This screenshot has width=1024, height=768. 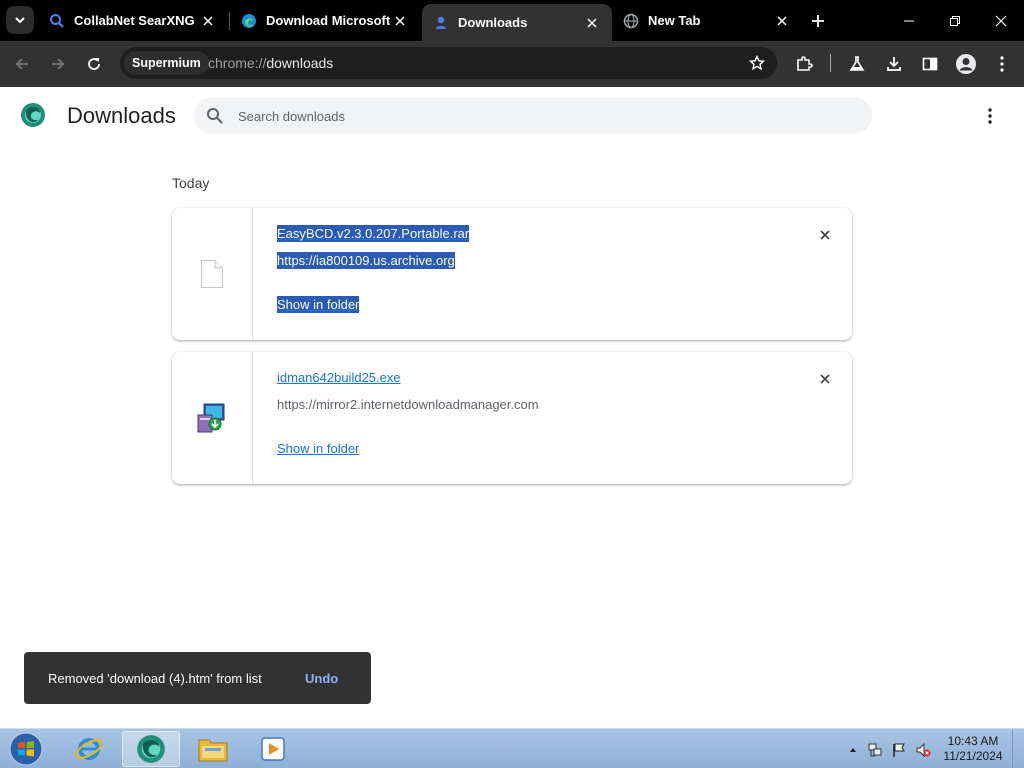 I want to click on file-name-link: EasyBCD.v2.3.0.207.Portable.rar, so click(x=373, y=233).